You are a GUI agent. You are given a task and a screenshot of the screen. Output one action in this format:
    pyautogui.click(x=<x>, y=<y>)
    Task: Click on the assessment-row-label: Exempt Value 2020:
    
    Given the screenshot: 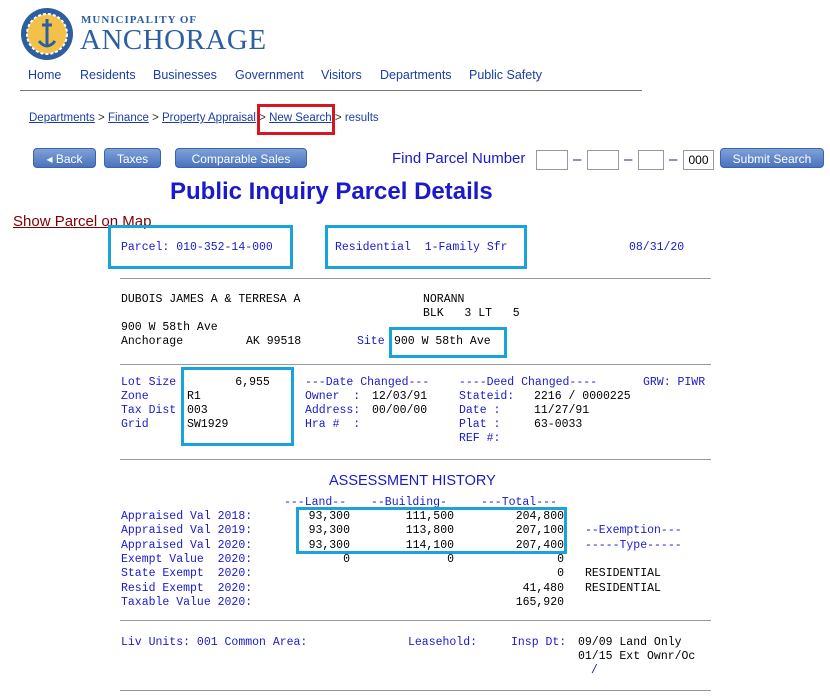 What is the action you would take?
    pyautogui.click(x=187, y=559)
    